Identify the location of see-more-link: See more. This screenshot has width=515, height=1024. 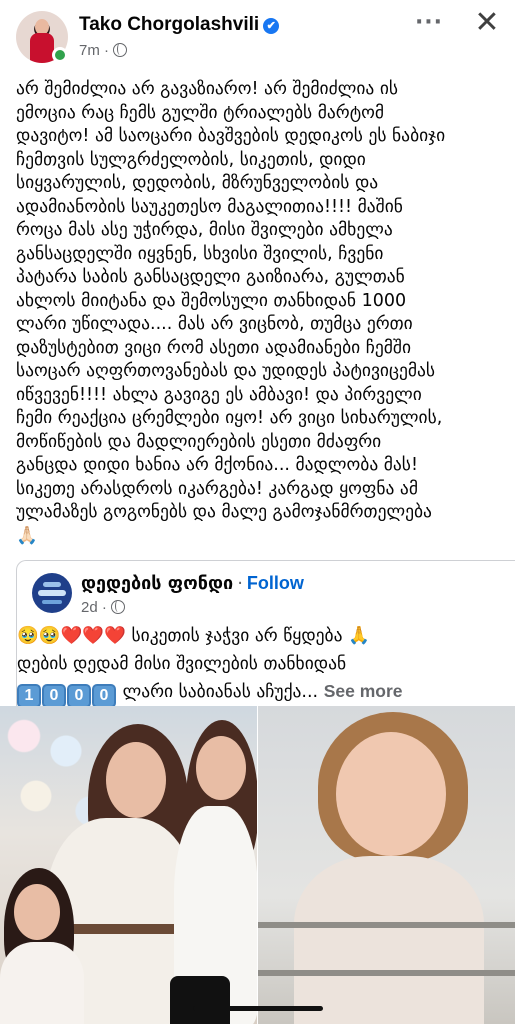
(363, 691).